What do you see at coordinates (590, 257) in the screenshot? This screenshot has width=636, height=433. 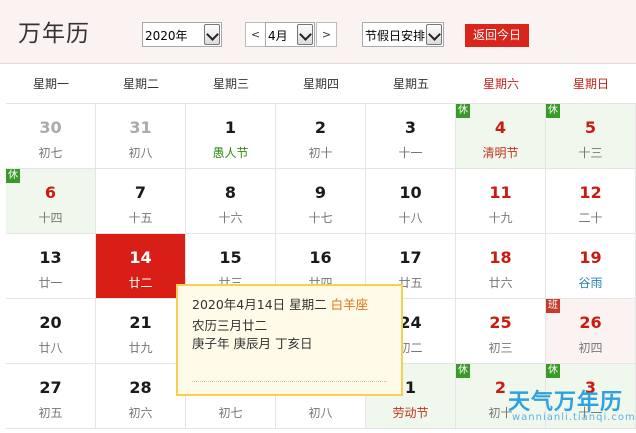 I see `day-number: 19` at bounding box center [590, 257].